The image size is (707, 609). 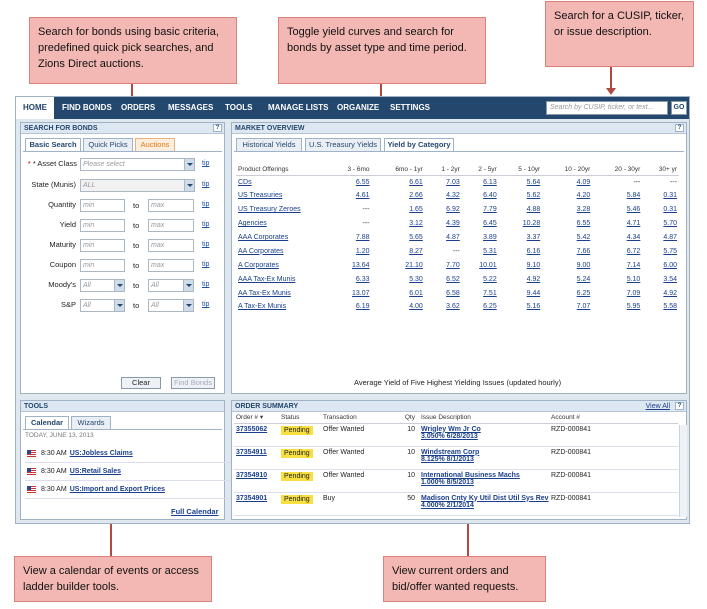 What do you see at coordinates (660, 279) in the screenshot?
I see `yield-link: 3.54` at bounding box center [660, 279].